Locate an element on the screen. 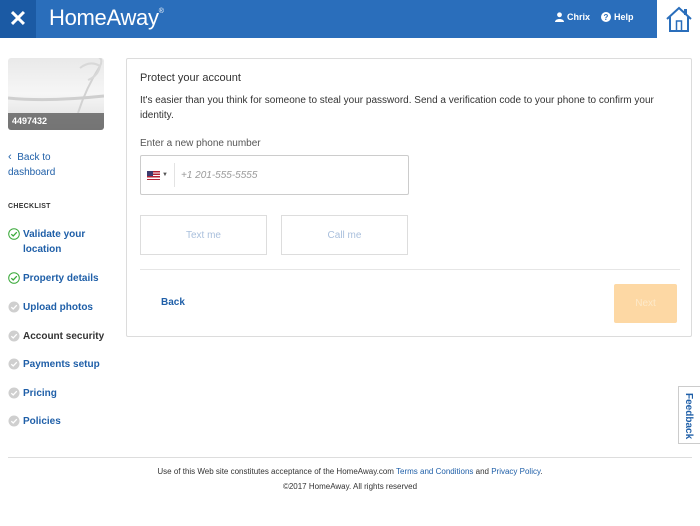 This screenshot has width=700, height=526. help-icon: ? is located at coordinates (606, 17).